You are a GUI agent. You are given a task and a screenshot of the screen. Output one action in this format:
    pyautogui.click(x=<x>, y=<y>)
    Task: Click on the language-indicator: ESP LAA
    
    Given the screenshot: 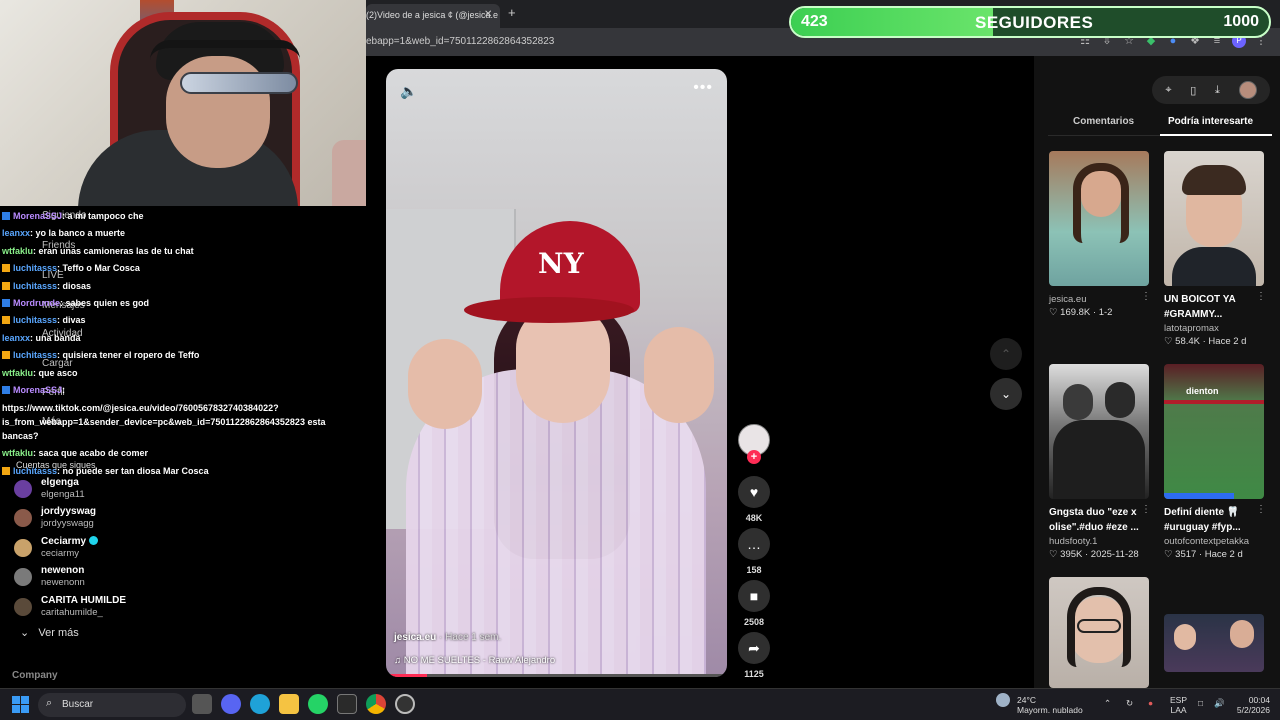 What is the action you would take?
    pyautogui.click(x=1178, y=705)
    